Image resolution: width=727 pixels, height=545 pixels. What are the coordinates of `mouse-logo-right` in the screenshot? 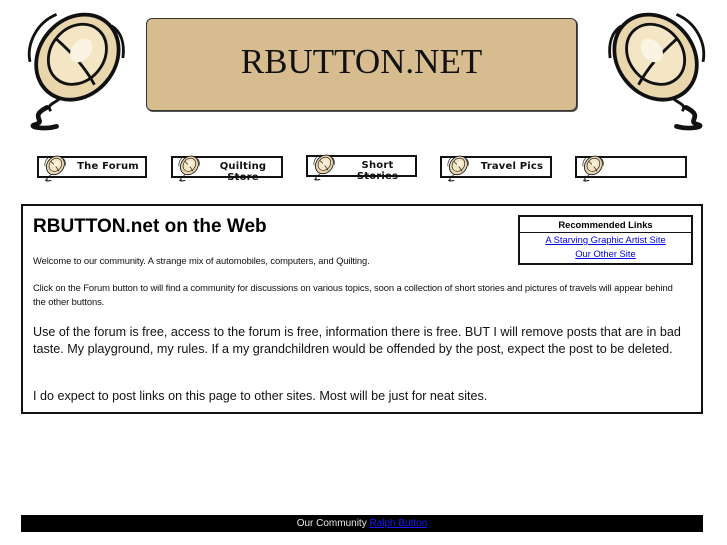 It's located at (657, 69).